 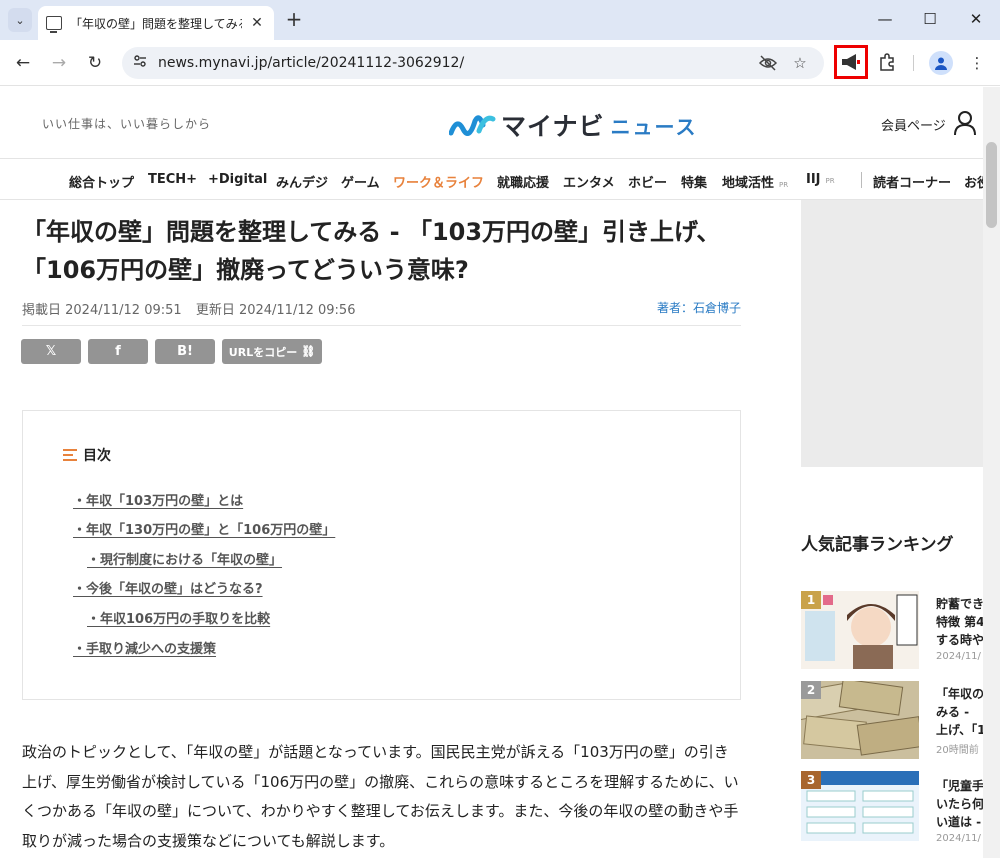 What do you see at coordinates (860, 806) in the screenshot?
I see `ranking-thumbnail-3: 3` at bounding box center [860, 806].